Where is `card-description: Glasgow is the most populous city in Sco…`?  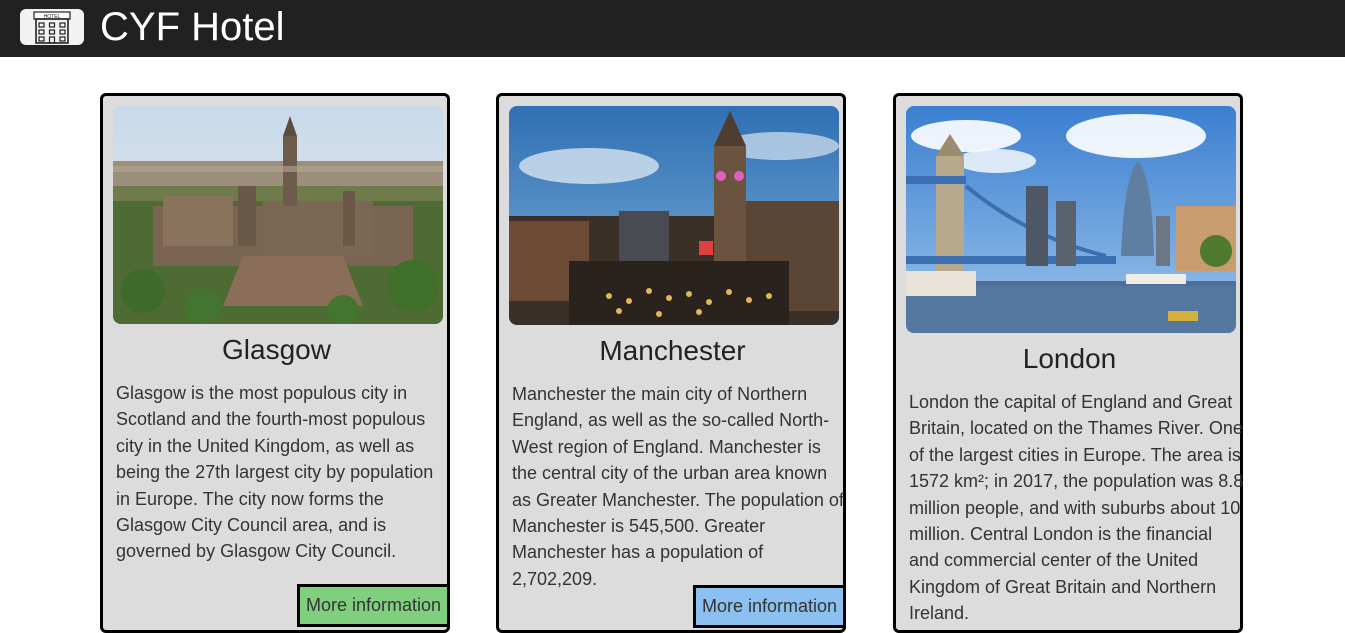 card-description: Glasgow is the most populous city in Sco… is located at coordinates (275, 472).